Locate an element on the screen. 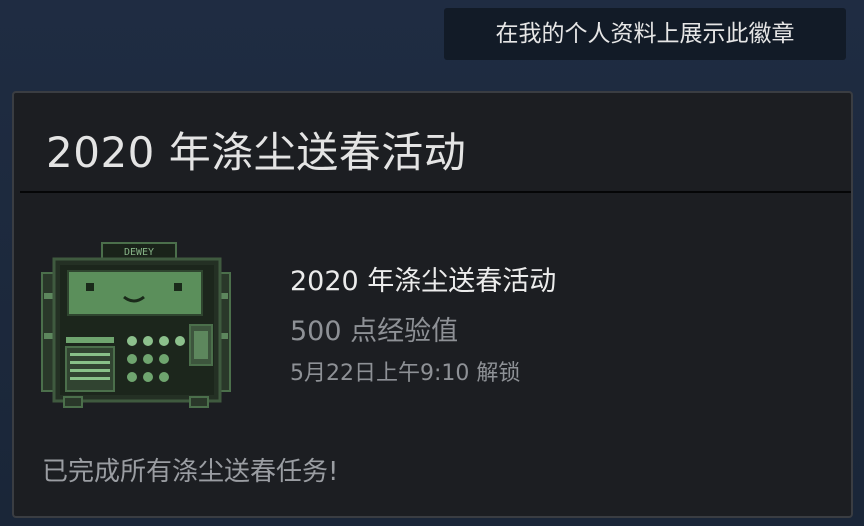  badge-description: 已完成所有涤尘送春任务! is located at coordinates (190, 472).